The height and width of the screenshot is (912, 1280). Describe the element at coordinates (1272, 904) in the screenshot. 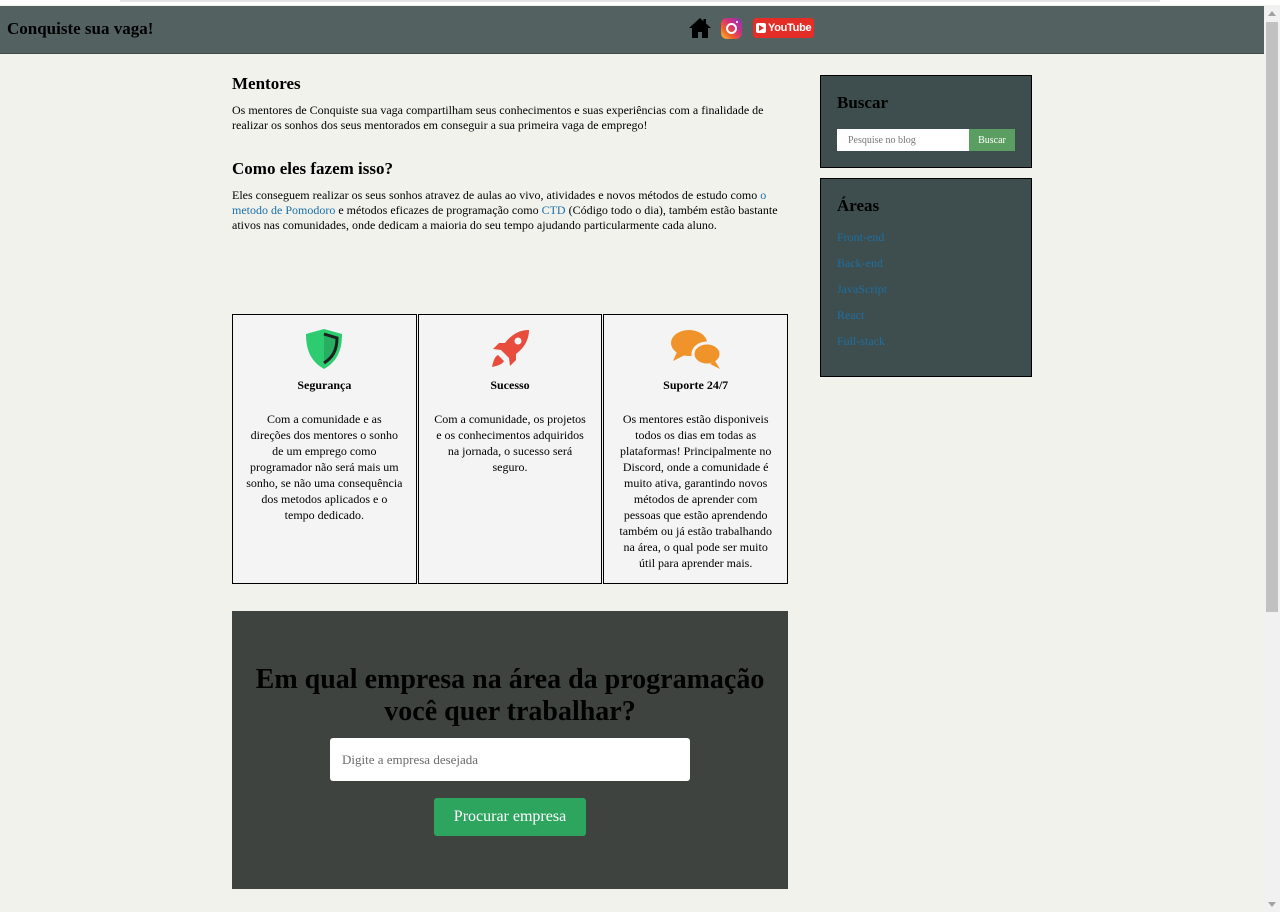

I see `scroll-down-arrow-icon` at that location.